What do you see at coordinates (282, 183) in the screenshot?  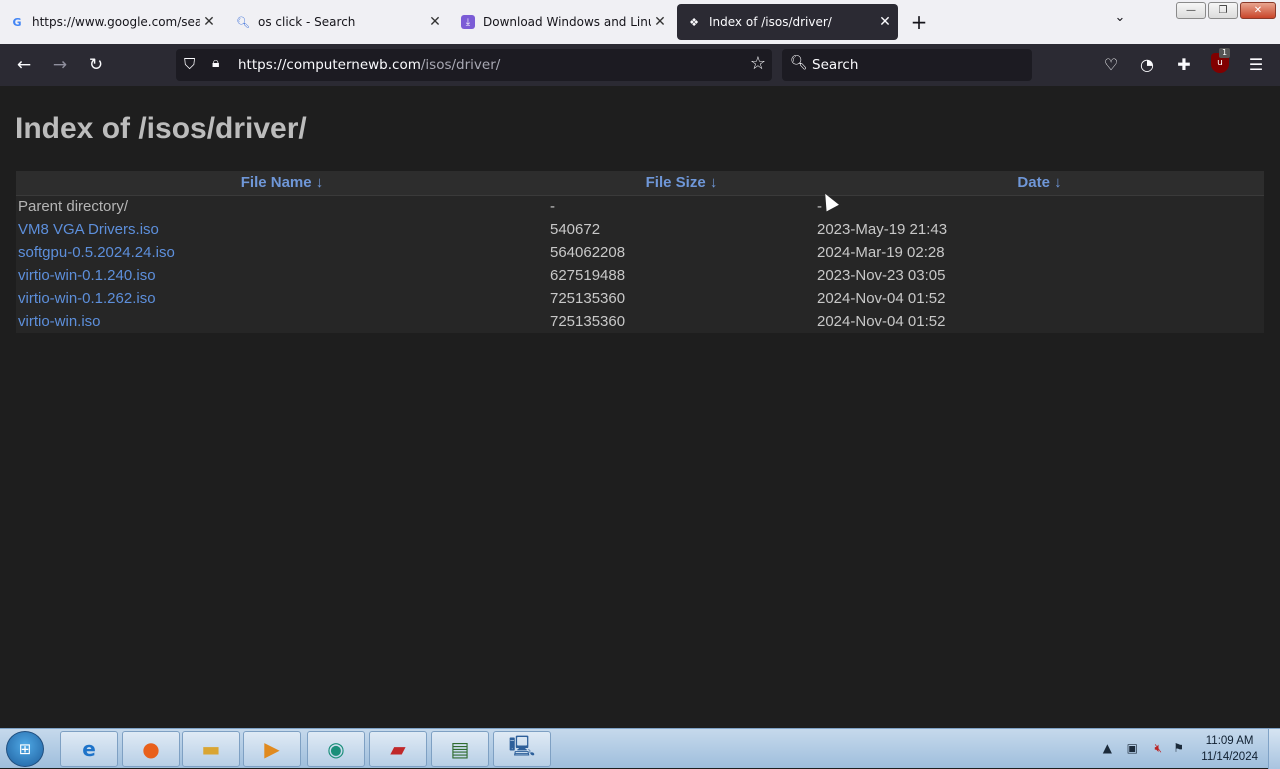 I see `column-header-file-name: File Name ↓` at bounding box center [282, 183].